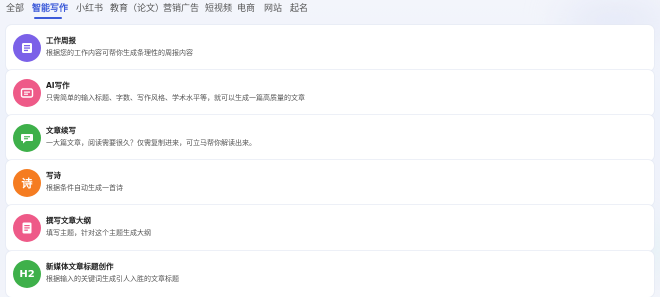 This screenshot has height=297, width=660. Describe the element at coordinates (112, 279) in the screenshot. I see `card-description: 根据输入的关键词生成引人入胜的文章标题` at that location.